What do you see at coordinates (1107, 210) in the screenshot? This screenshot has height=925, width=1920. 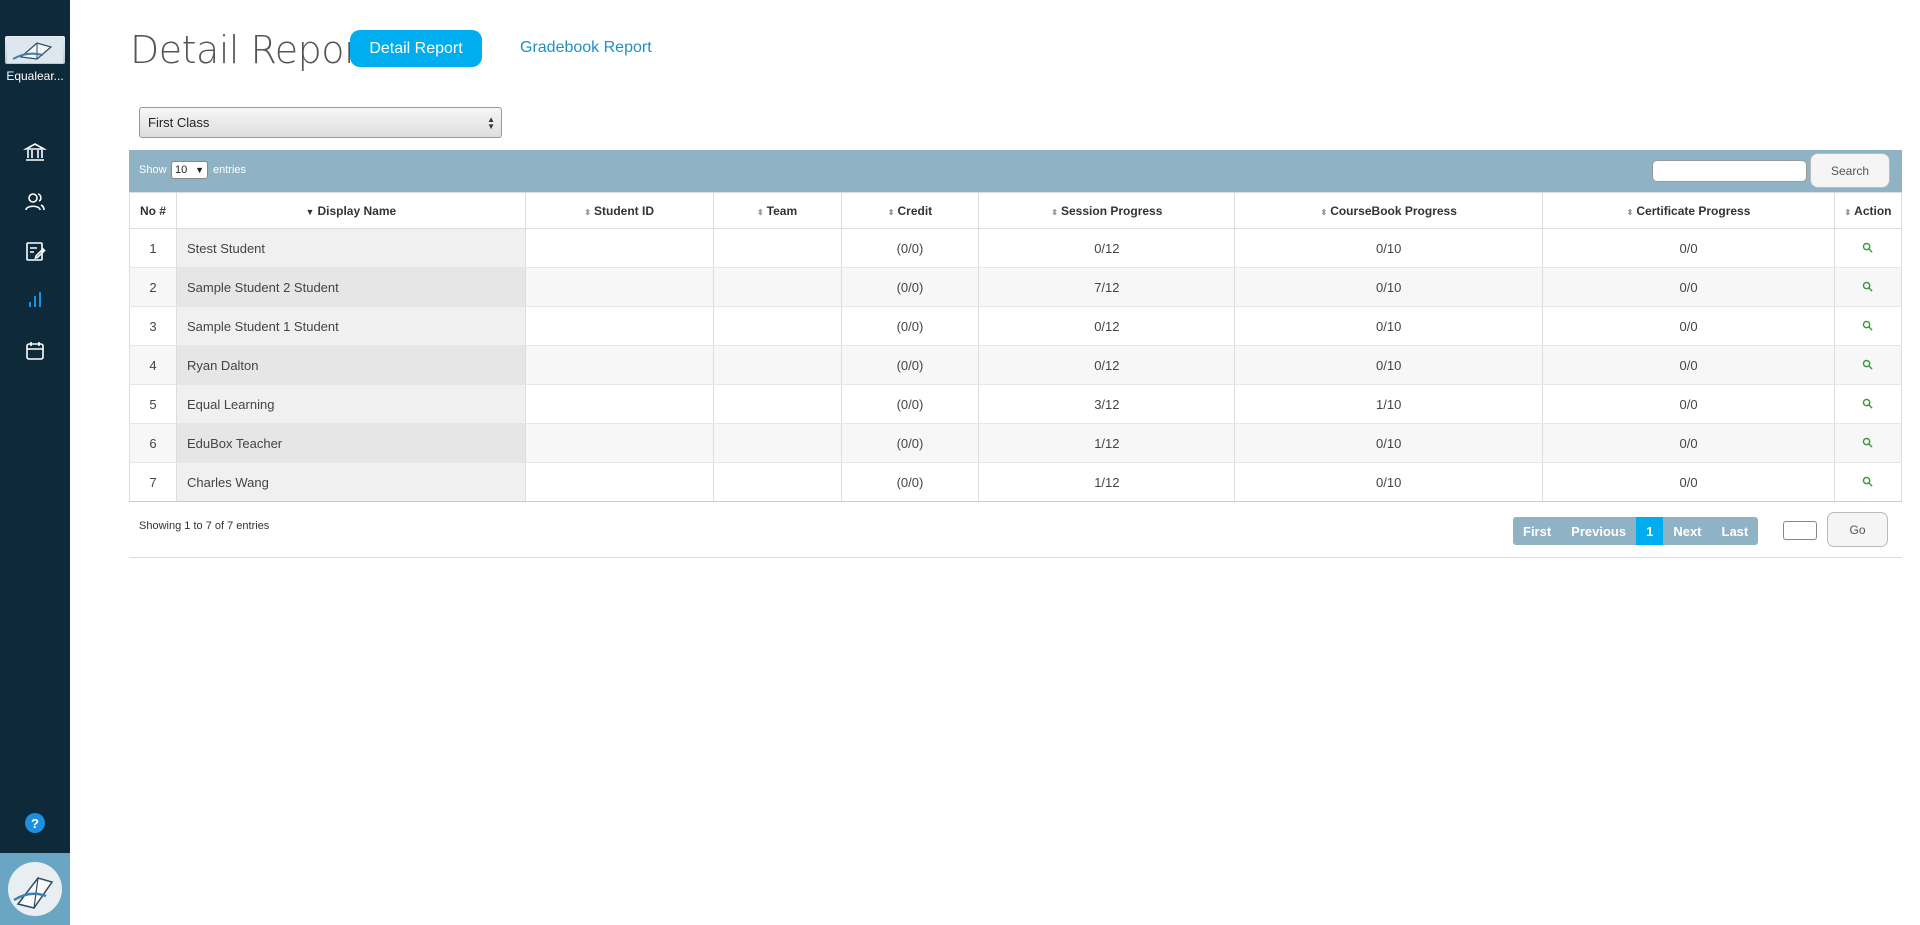 I see `column-header-session-progress: ⬍ Session Progress` at bounding box center [1107, 210].